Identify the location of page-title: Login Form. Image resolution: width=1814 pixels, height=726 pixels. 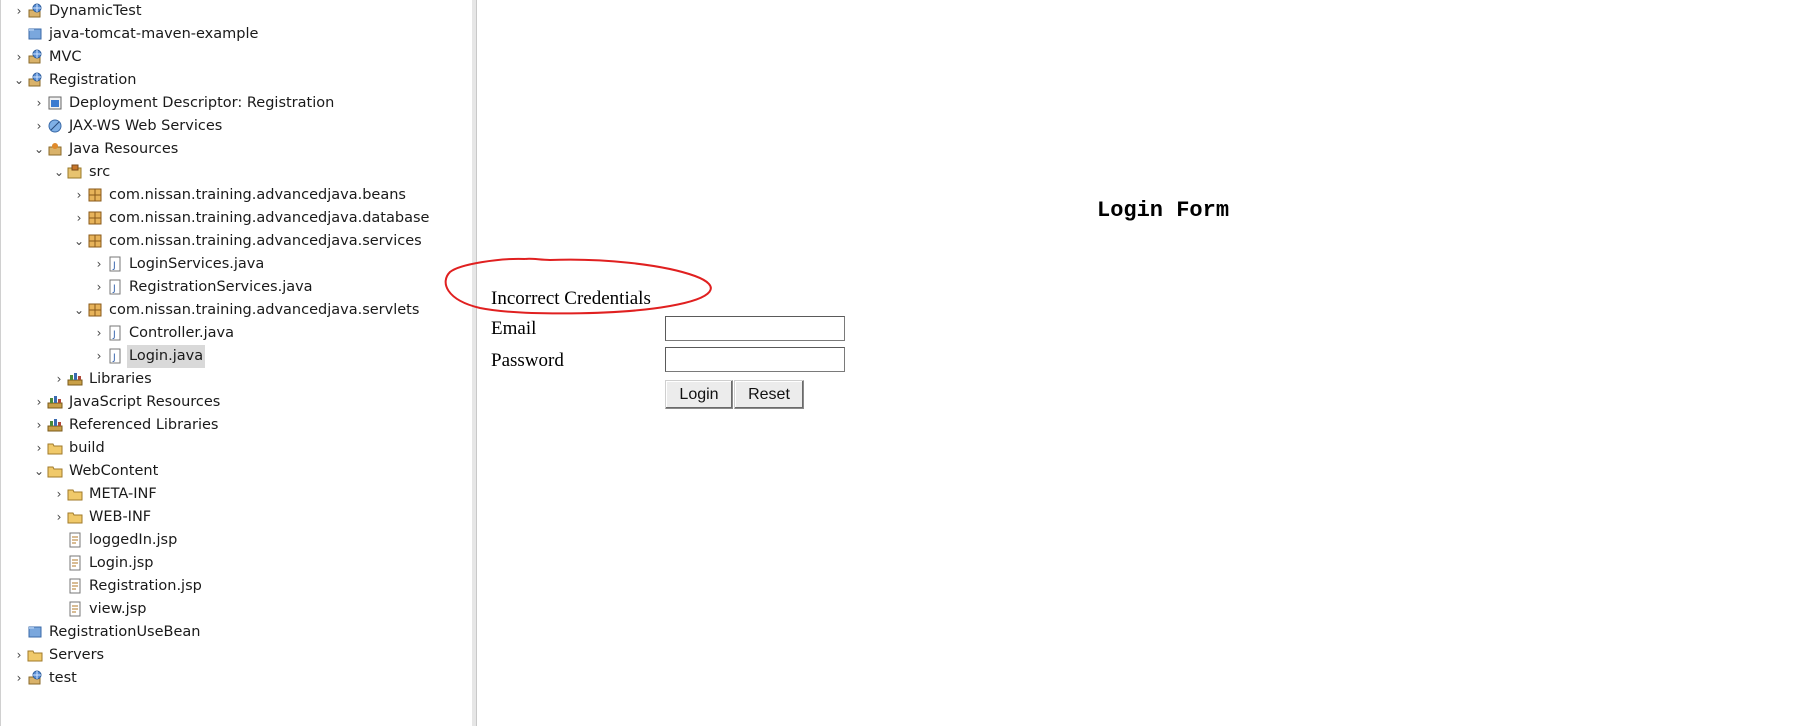
(1163, 210).